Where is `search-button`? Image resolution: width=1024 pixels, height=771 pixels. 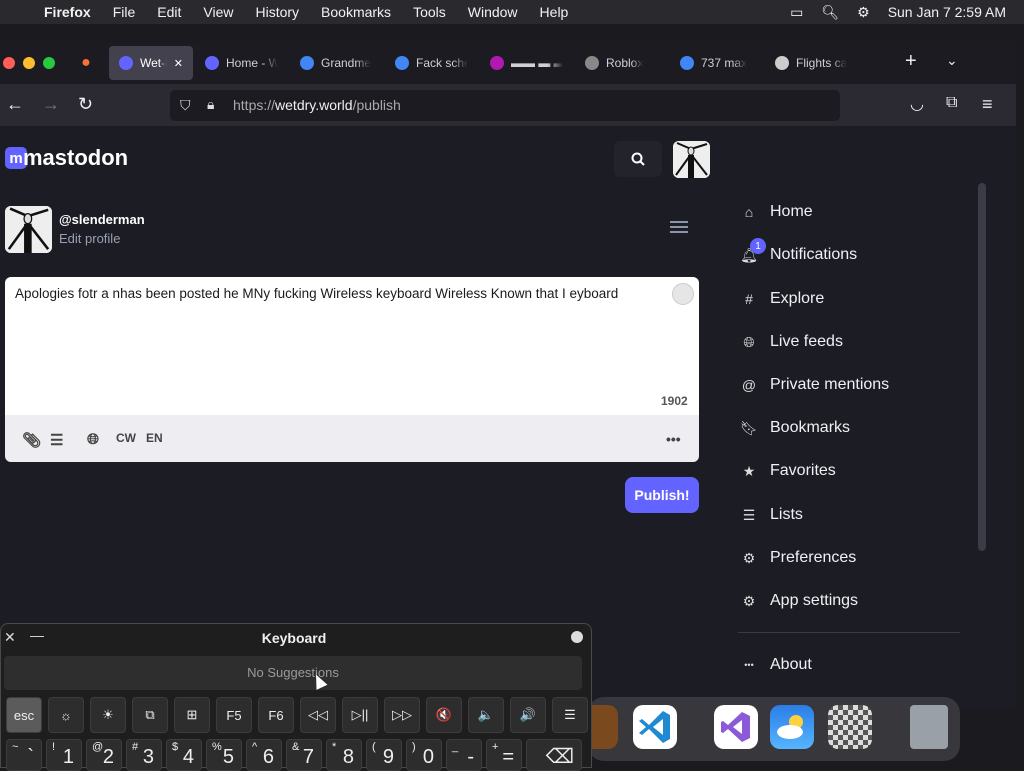
search-button is located at coordinates (638, 159).